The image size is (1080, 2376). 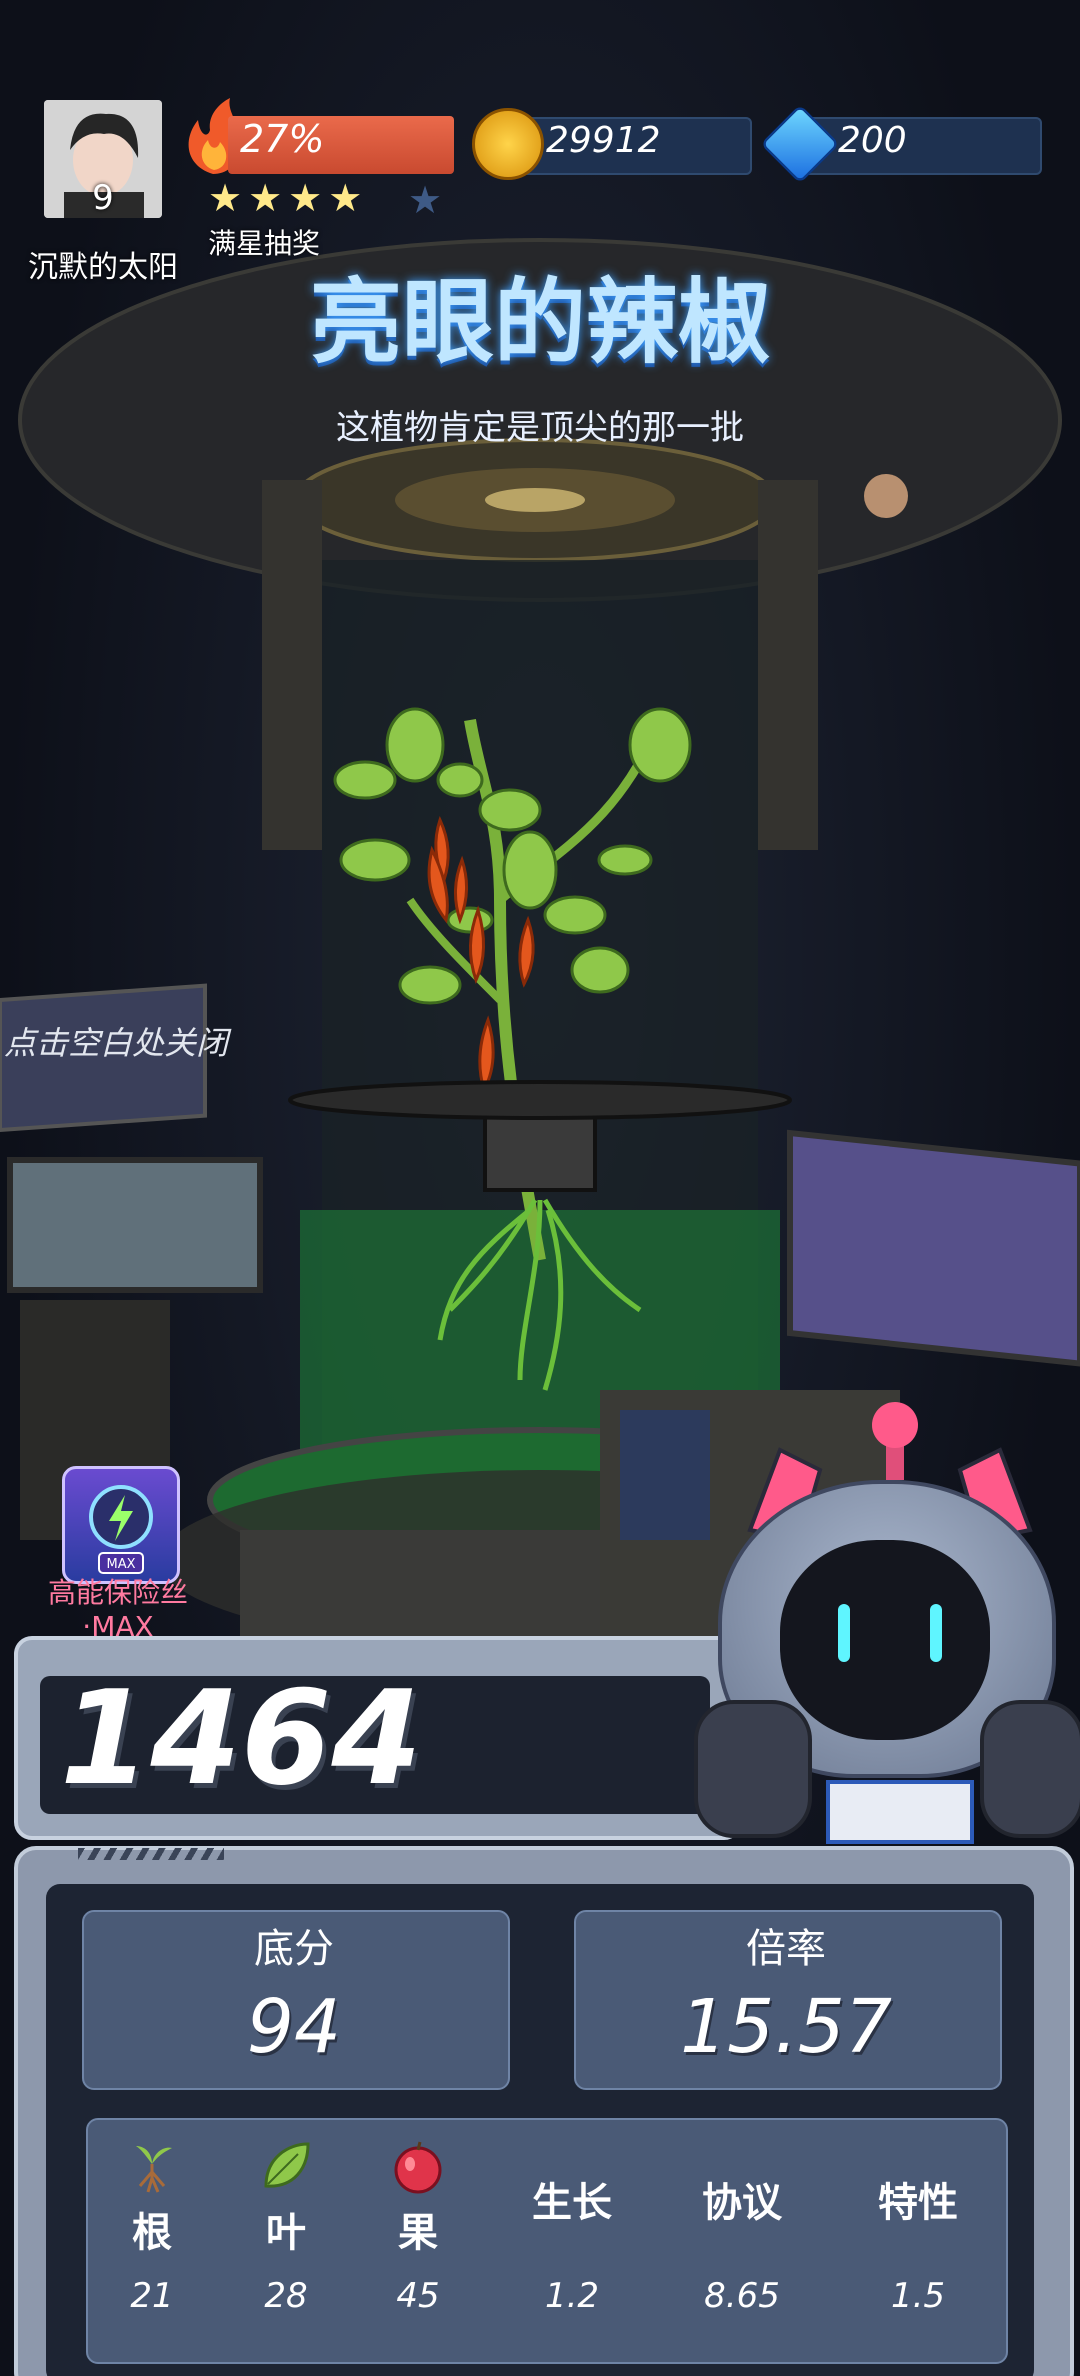 I want to click on multiplier-label: 倍率, so click(x=786, y=1949).